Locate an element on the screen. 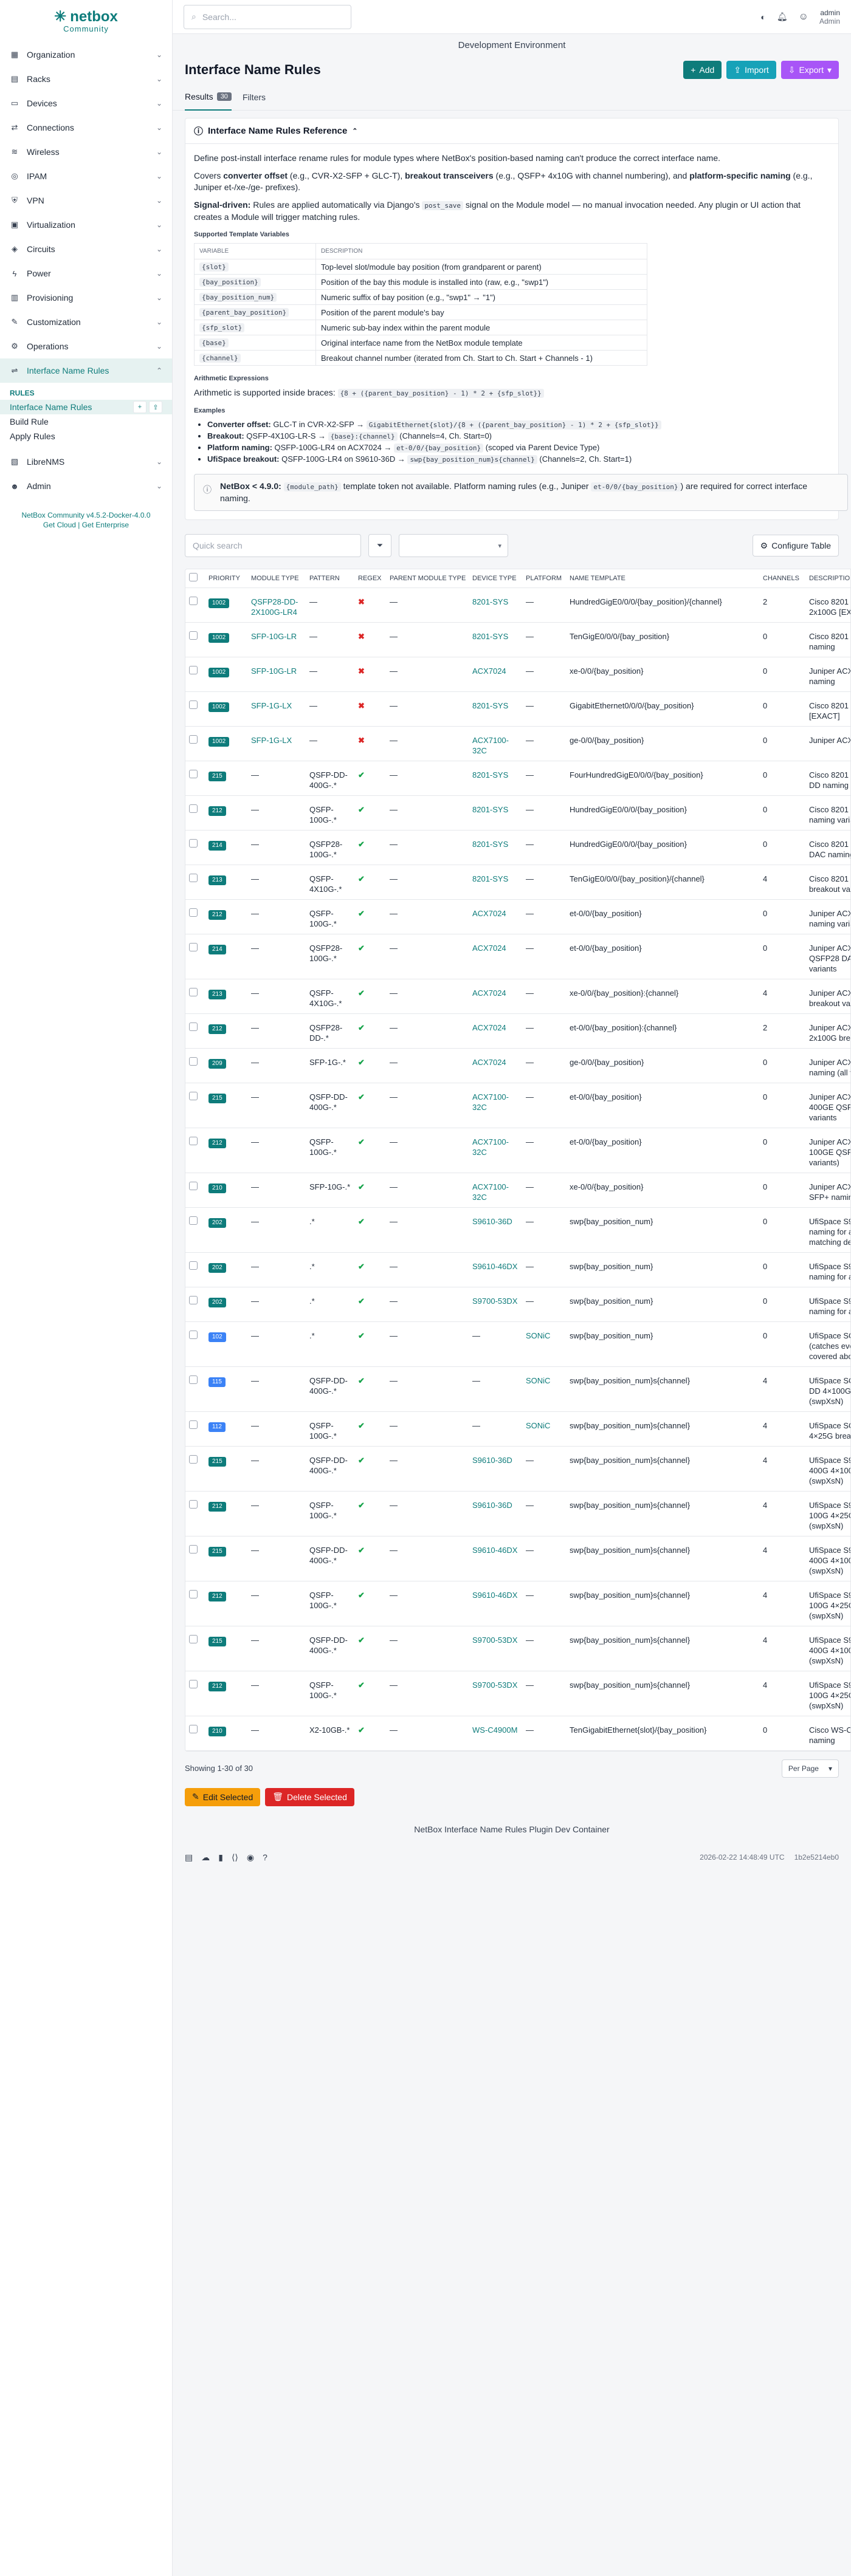 The image size is (851, 2576). module-type-cell: SFP-1G-LX is located at coordinates (276, 743).